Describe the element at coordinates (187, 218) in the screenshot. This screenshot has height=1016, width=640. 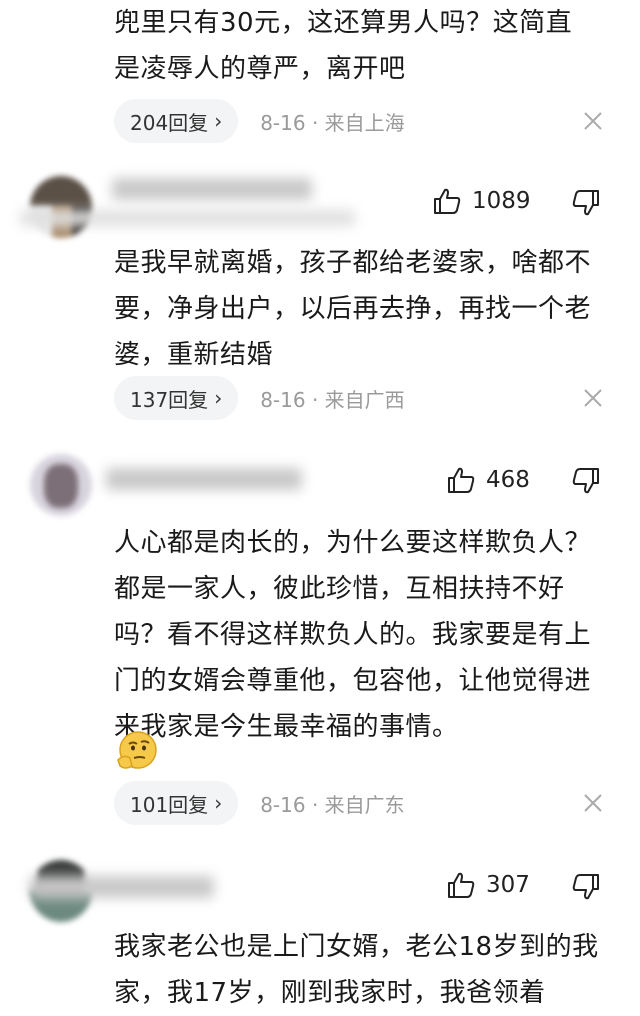
I see `user-info-blurred` at that location.